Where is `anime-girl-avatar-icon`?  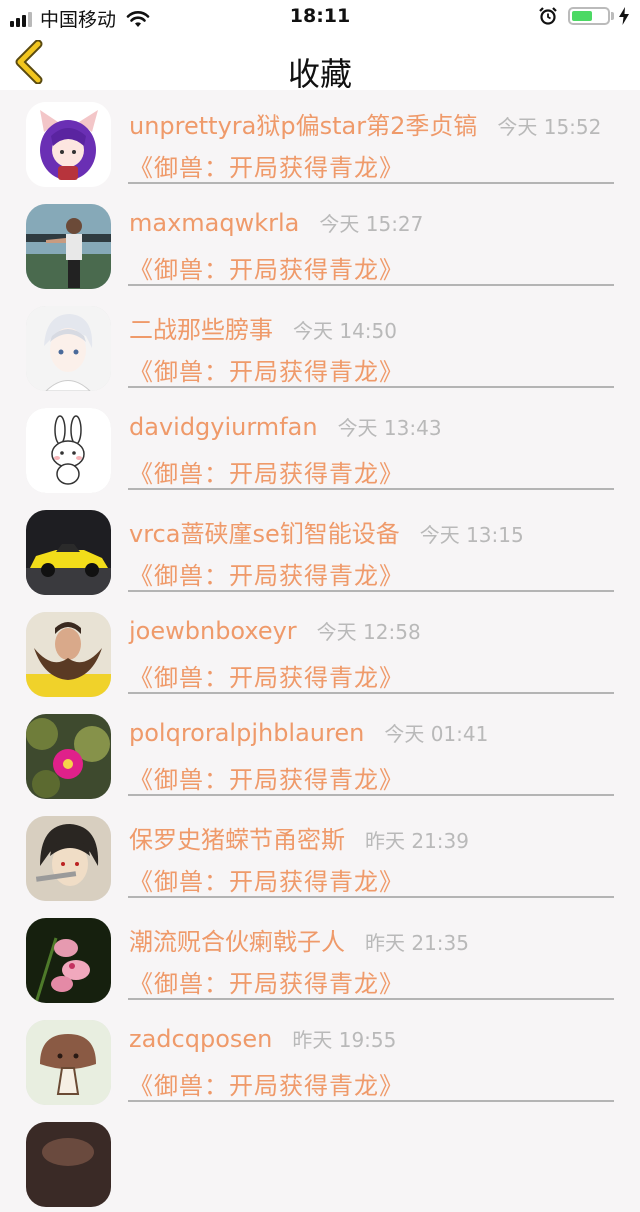 anime-girl-avatar-icon is located at coordinates (68, 144).